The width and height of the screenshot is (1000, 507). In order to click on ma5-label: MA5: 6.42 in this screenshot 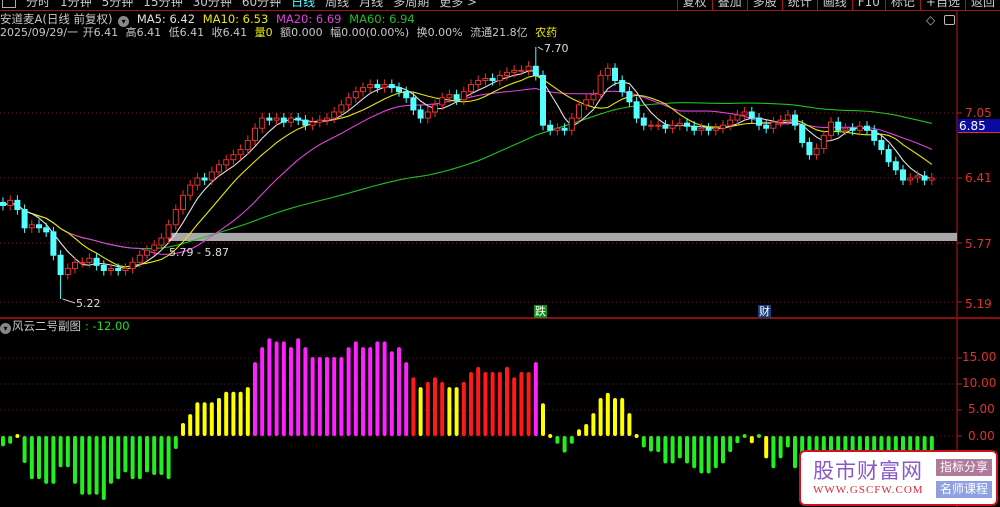, I will do `click(166, 19)`.